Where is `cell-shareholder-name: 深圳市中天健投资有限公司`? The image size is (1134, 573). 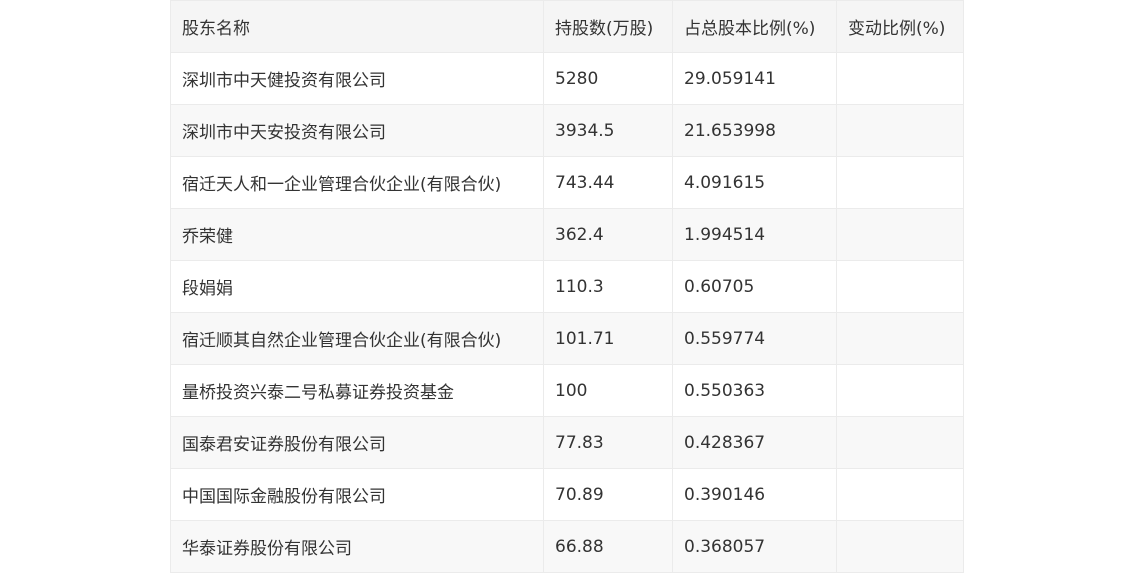
cell-shareholder-name: 深圳市中天健投资有限公司 is located at coordinates (357, 78).